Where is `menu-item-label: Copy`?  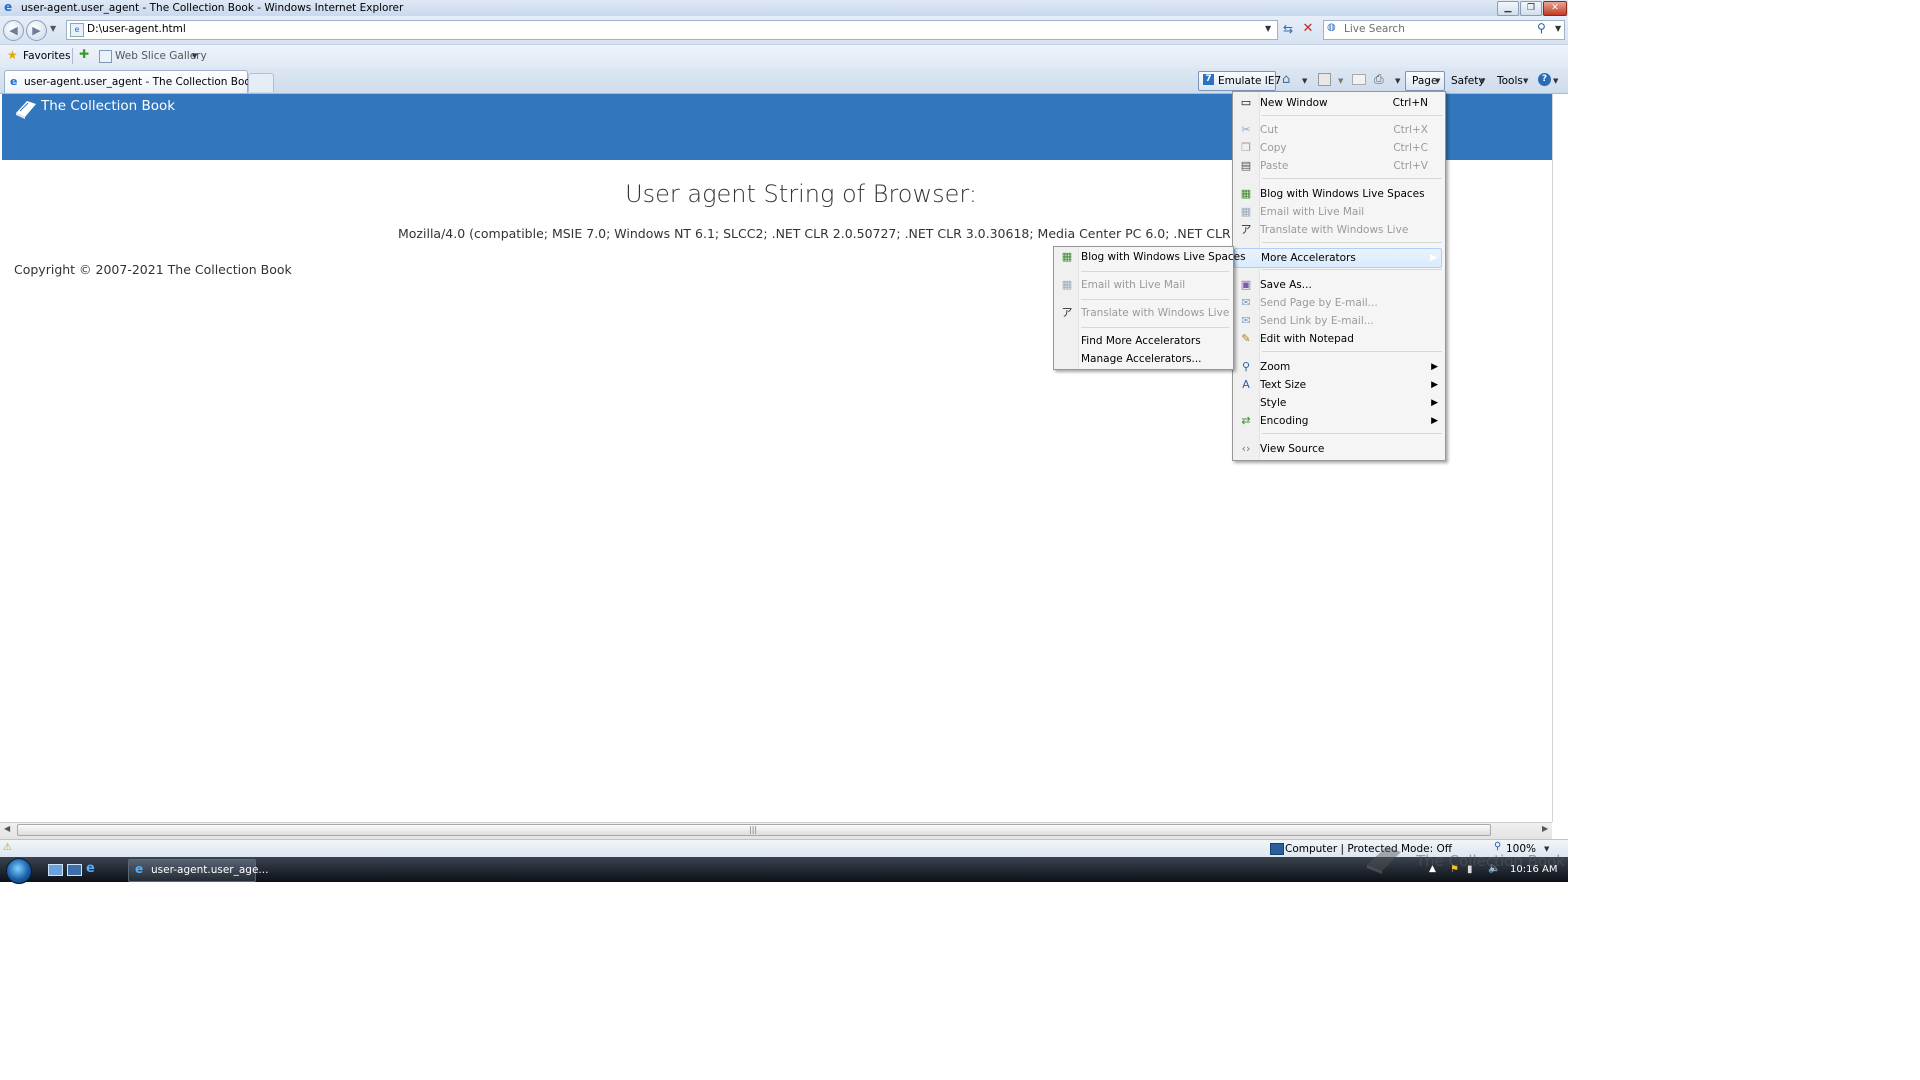
menu-item-label: Copy is located at coordinates (1273, 148).